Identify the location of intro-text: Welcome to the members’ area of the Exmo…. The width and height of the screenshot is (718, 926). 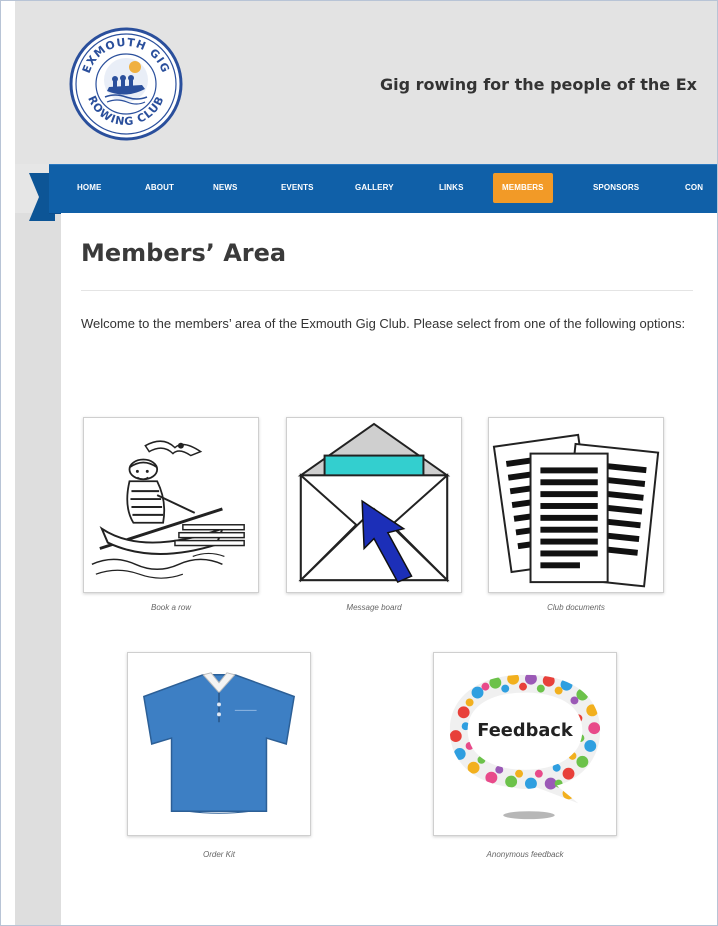
(383, 323).